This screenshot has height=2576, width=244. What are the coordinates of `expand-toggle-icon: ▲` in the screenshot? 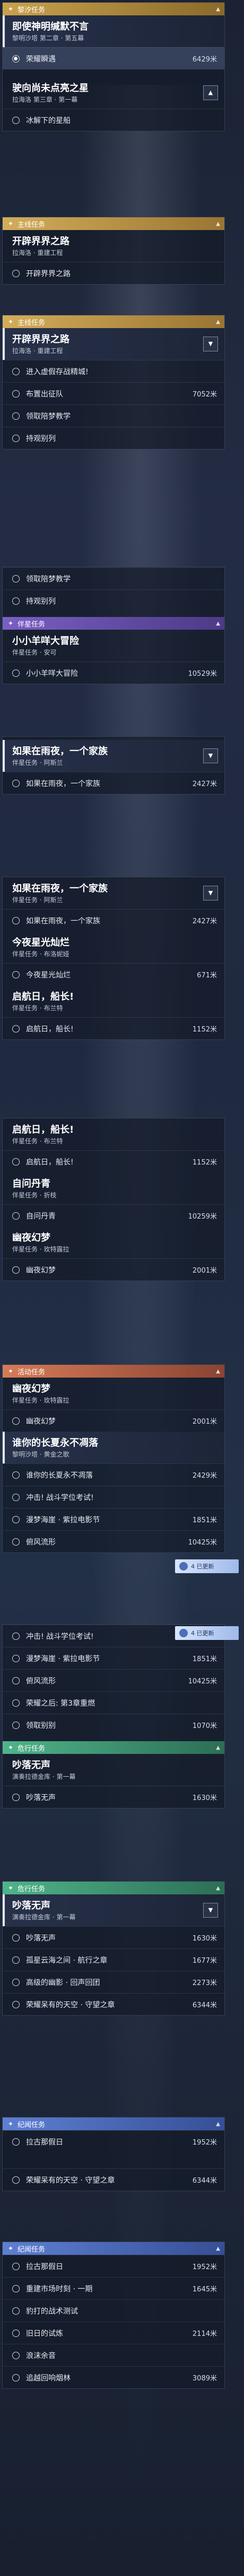 It's located at (211, 92).